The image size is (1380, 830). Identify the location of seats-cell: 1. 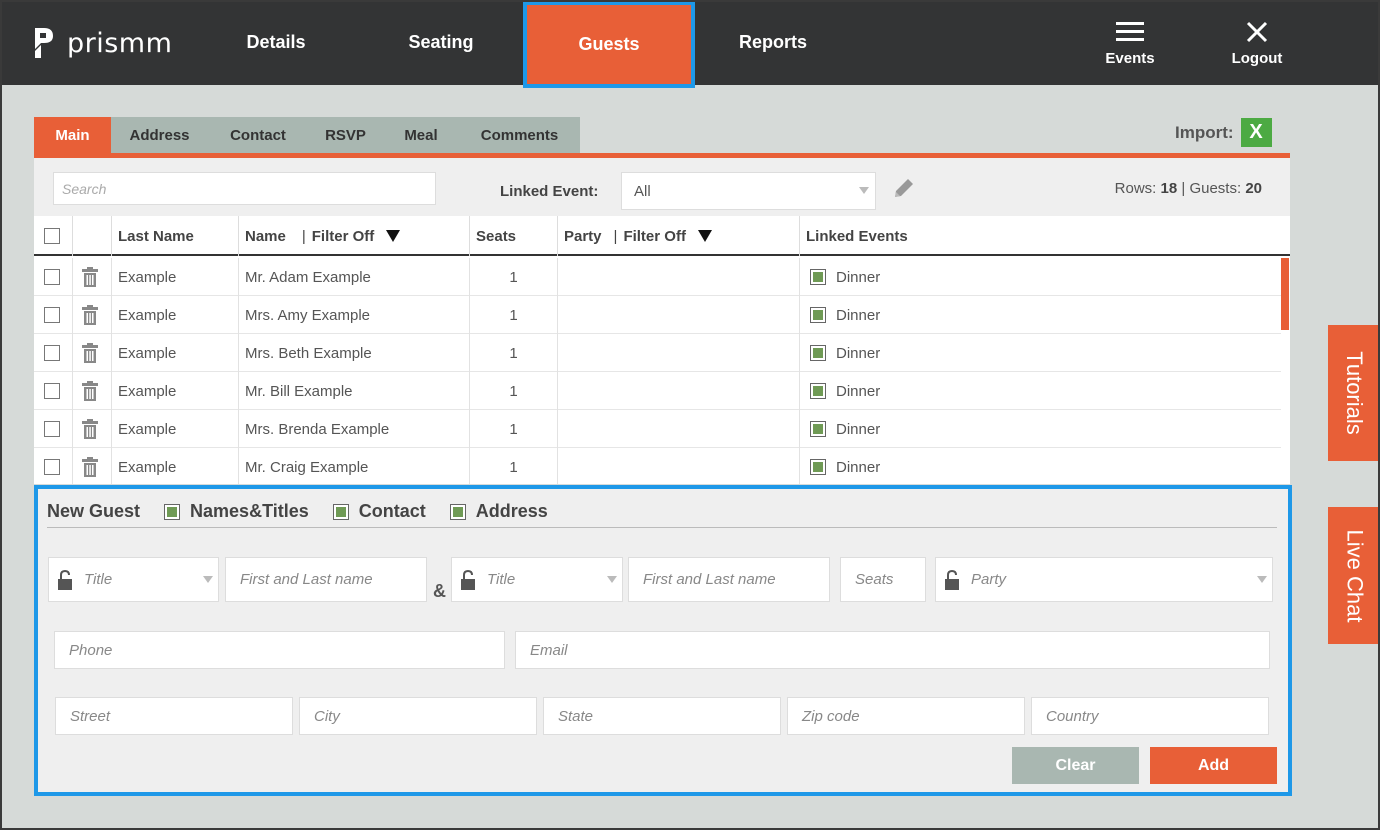
(514, 315).